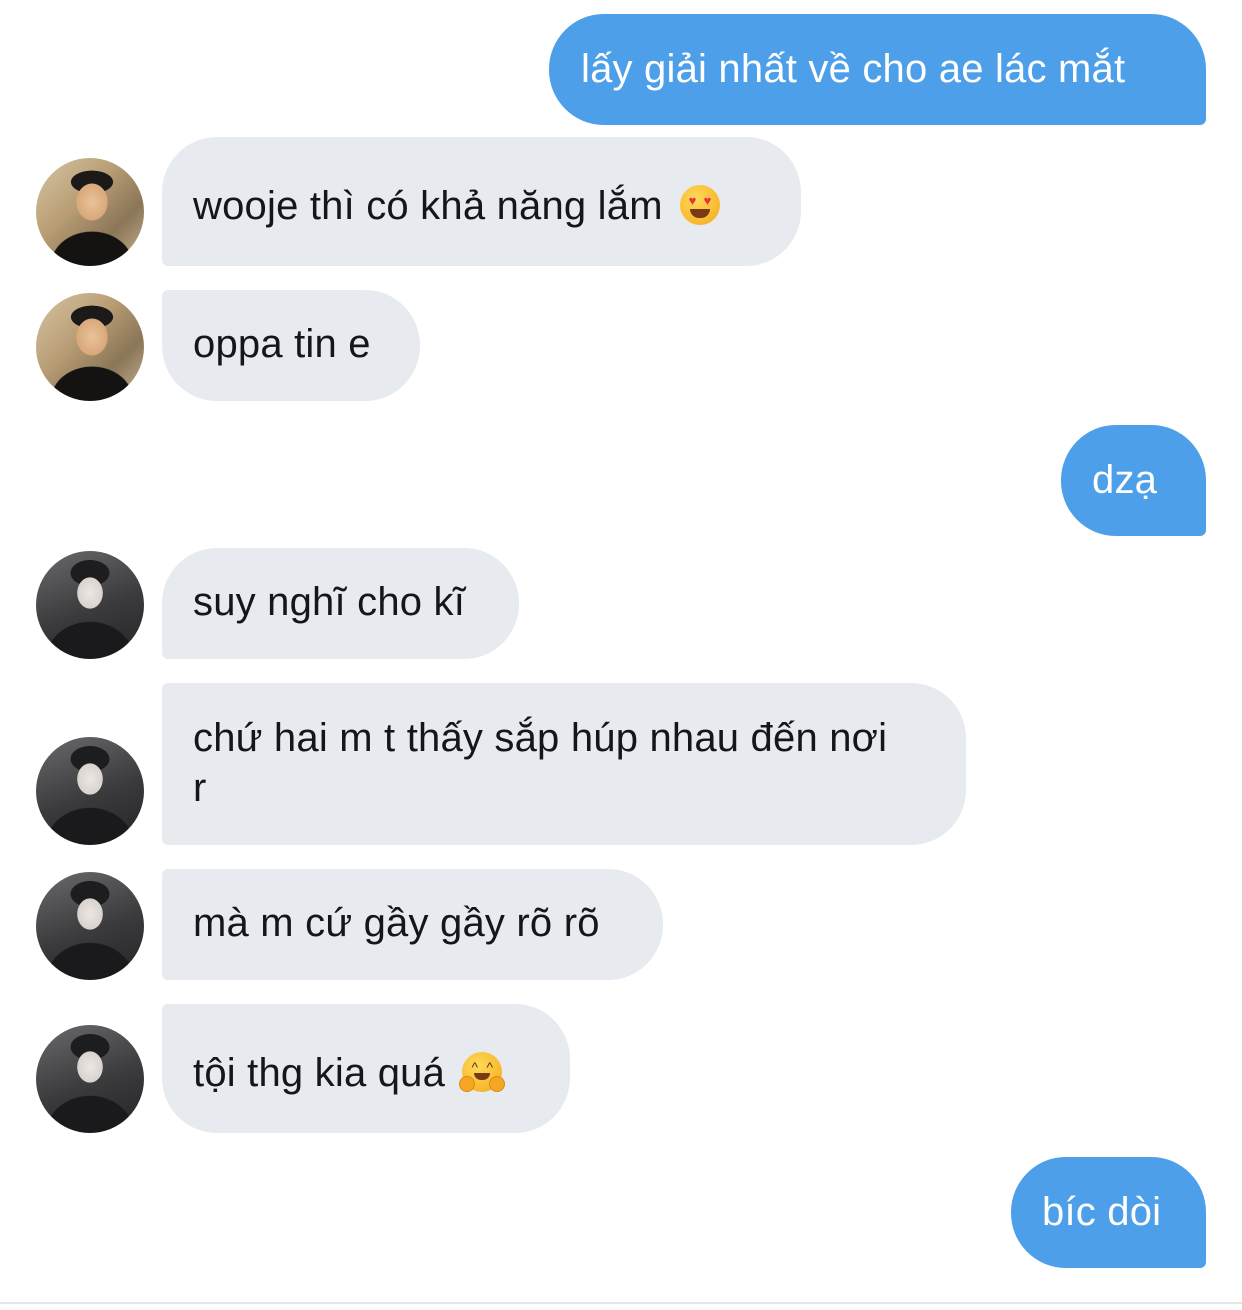  I want to click on divider, so click(621, 1303).